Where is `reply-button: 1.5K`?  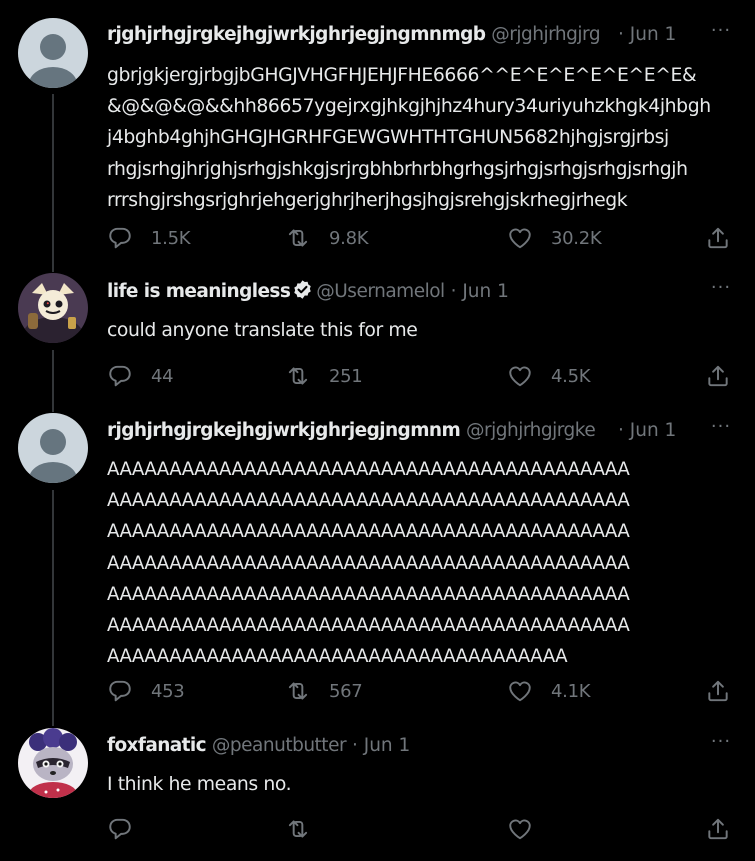
reply-button: 1.5K is located at coordinates (149, 238).